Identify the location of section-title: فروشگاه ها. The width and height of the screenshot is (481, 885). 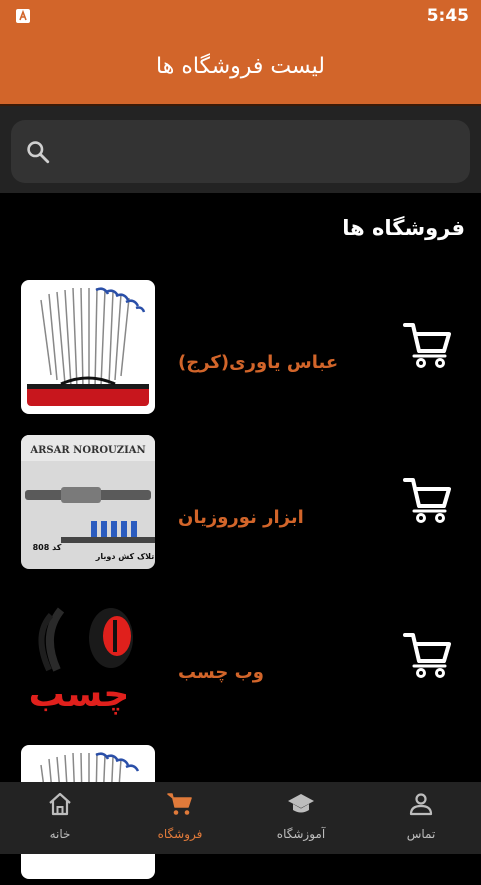
(403, 228).